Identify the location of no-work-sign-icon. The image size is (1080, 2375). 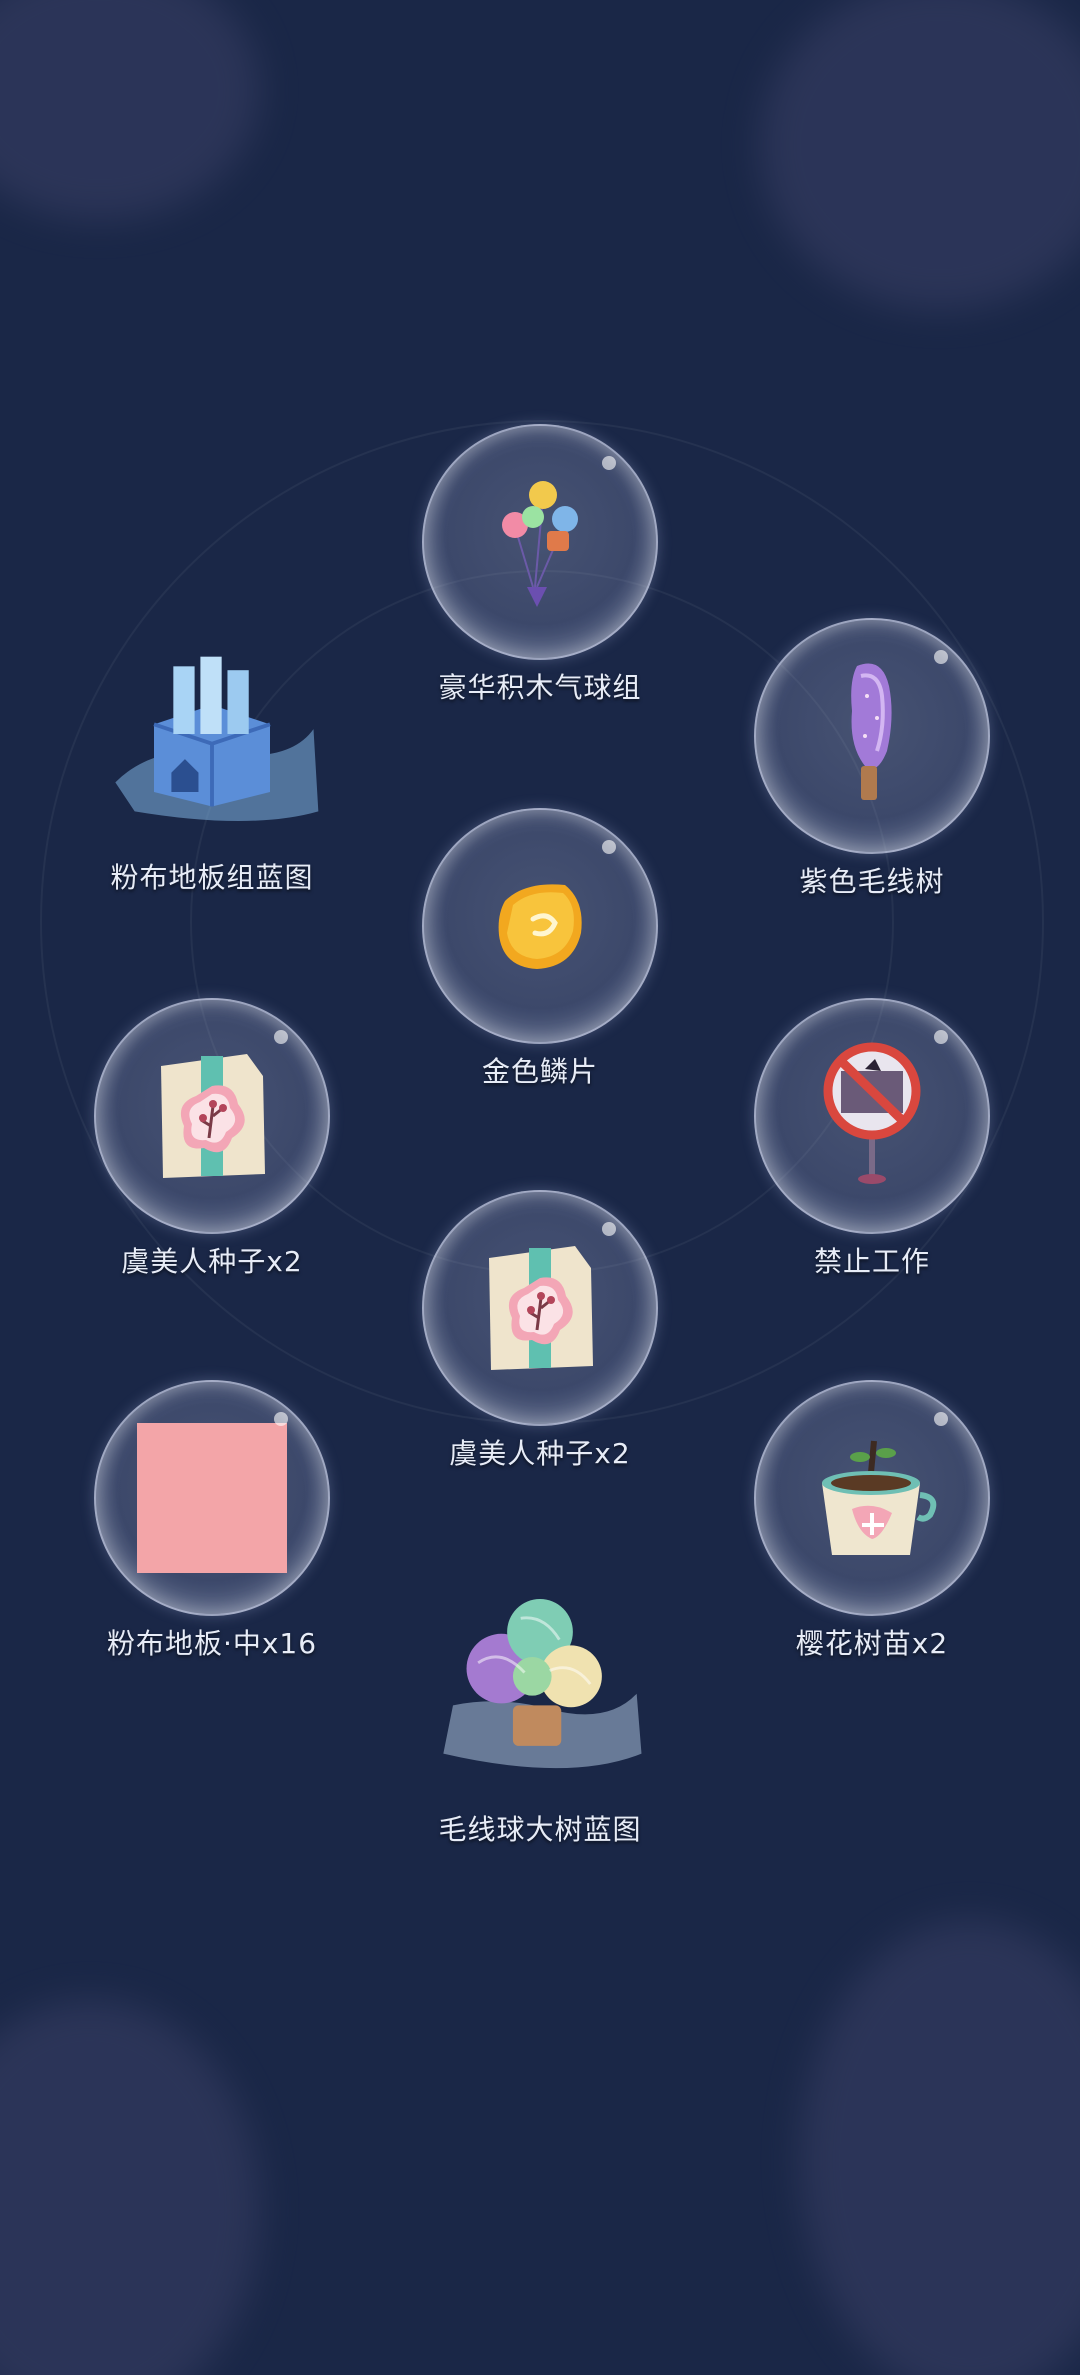
(872, 1113).